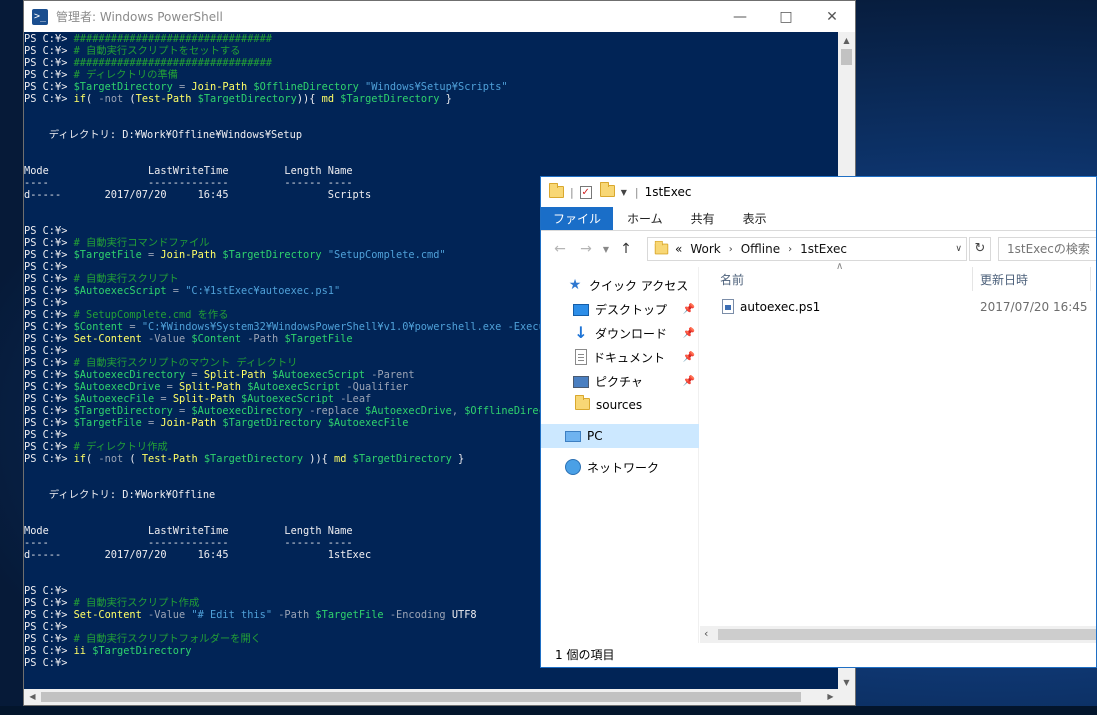 This screenshot has height=715, width=1097. What do you see at coordinates (560, 249) in the screenshot?
I see `back-arrow-icon: ←` at bounding box center [560, 249].